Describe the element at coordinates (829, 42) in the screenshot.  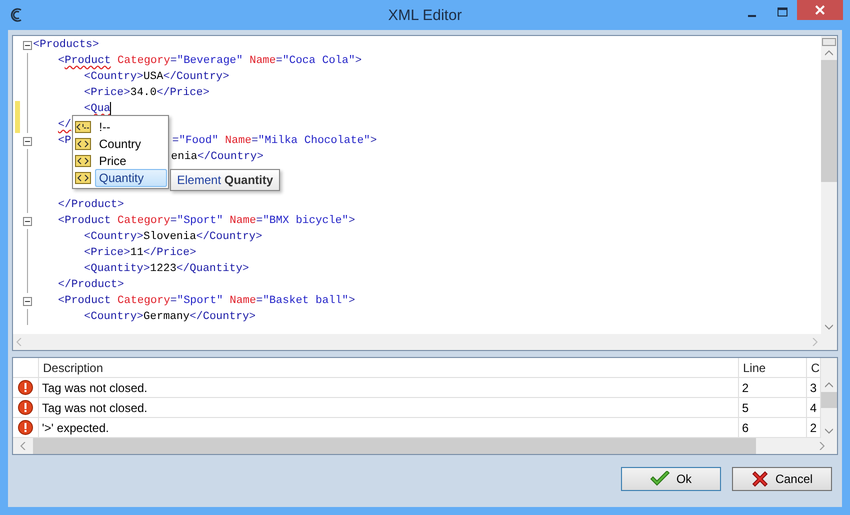
I see `split-handle` at that location.